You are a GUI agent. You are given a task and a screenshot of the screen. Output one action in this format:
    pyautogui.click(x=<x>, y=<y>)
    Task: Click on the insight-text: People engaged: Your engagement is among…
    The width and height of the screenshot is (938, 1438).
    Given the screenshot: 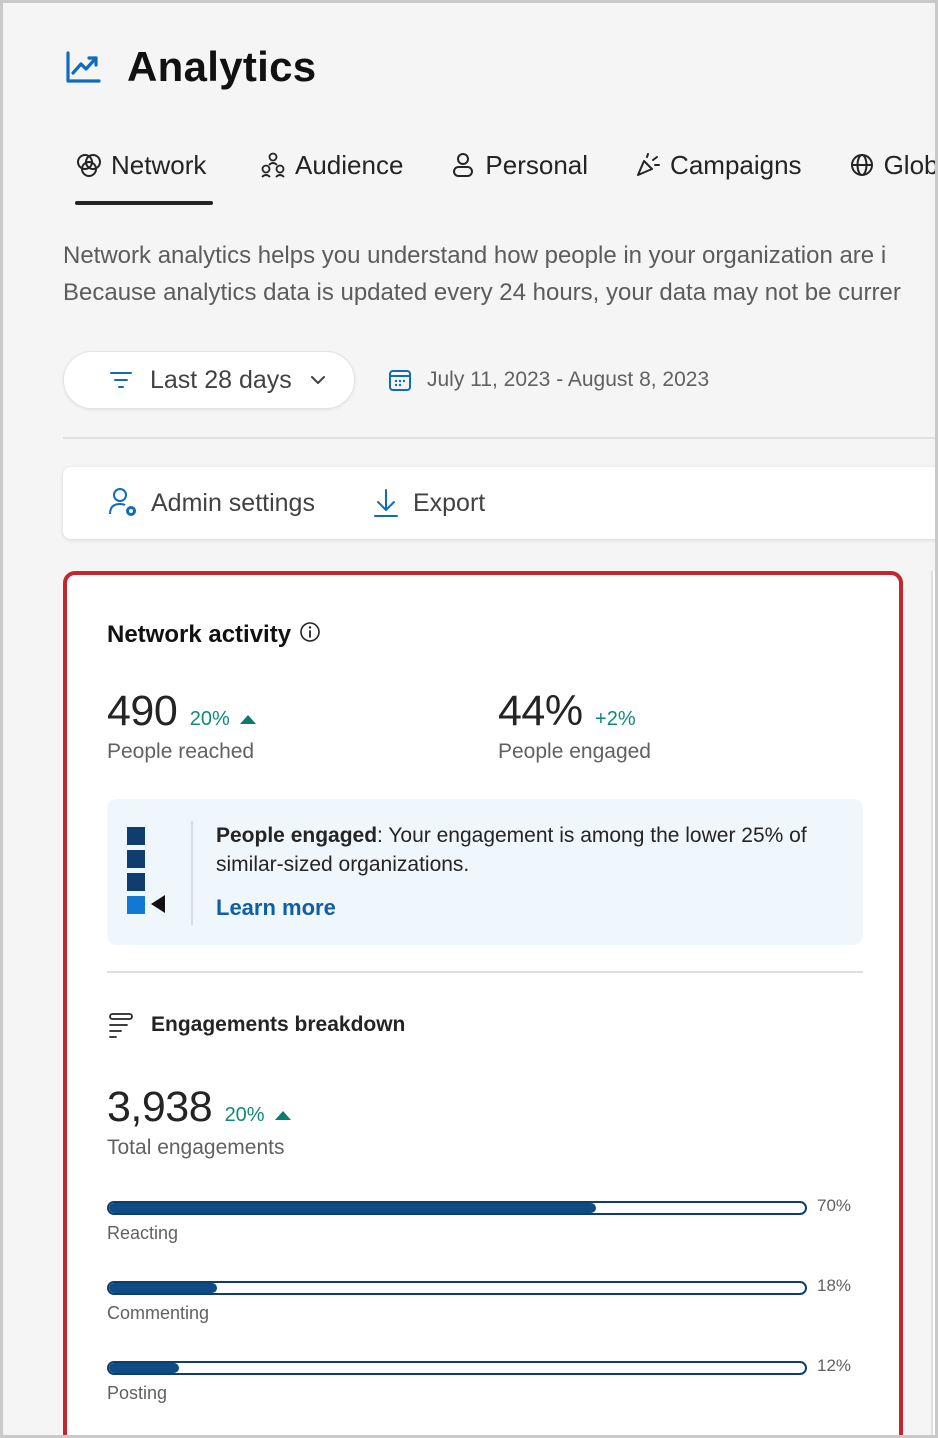 What is the action you would take?
    pyautogui.click(x=531, y=850)
    